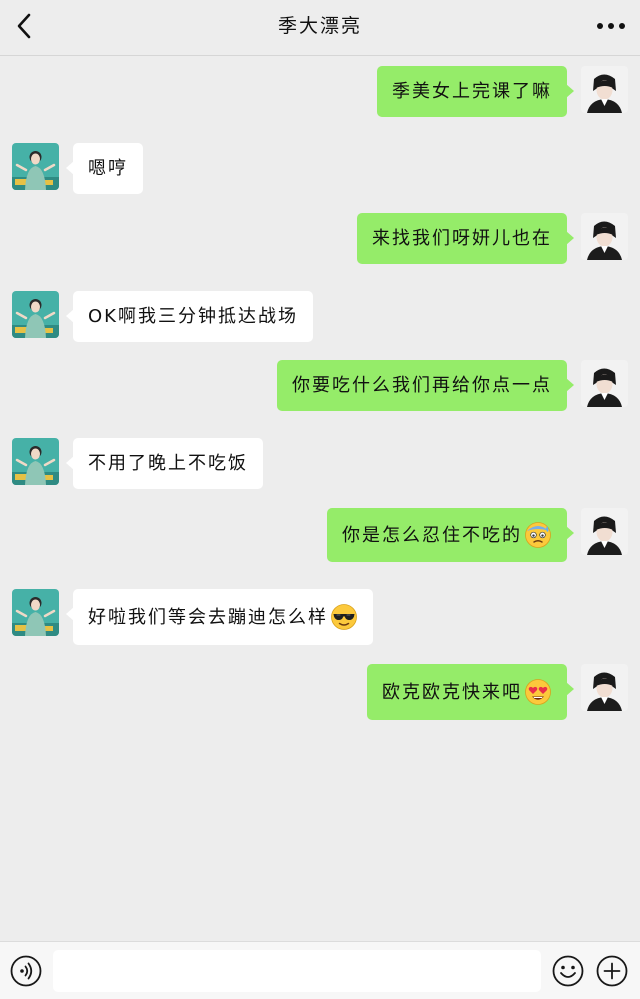  Describe the element at coordinates (462, 238) in the screenshot. I see `message-text: 来找我们呀妍儿也在` at that location.